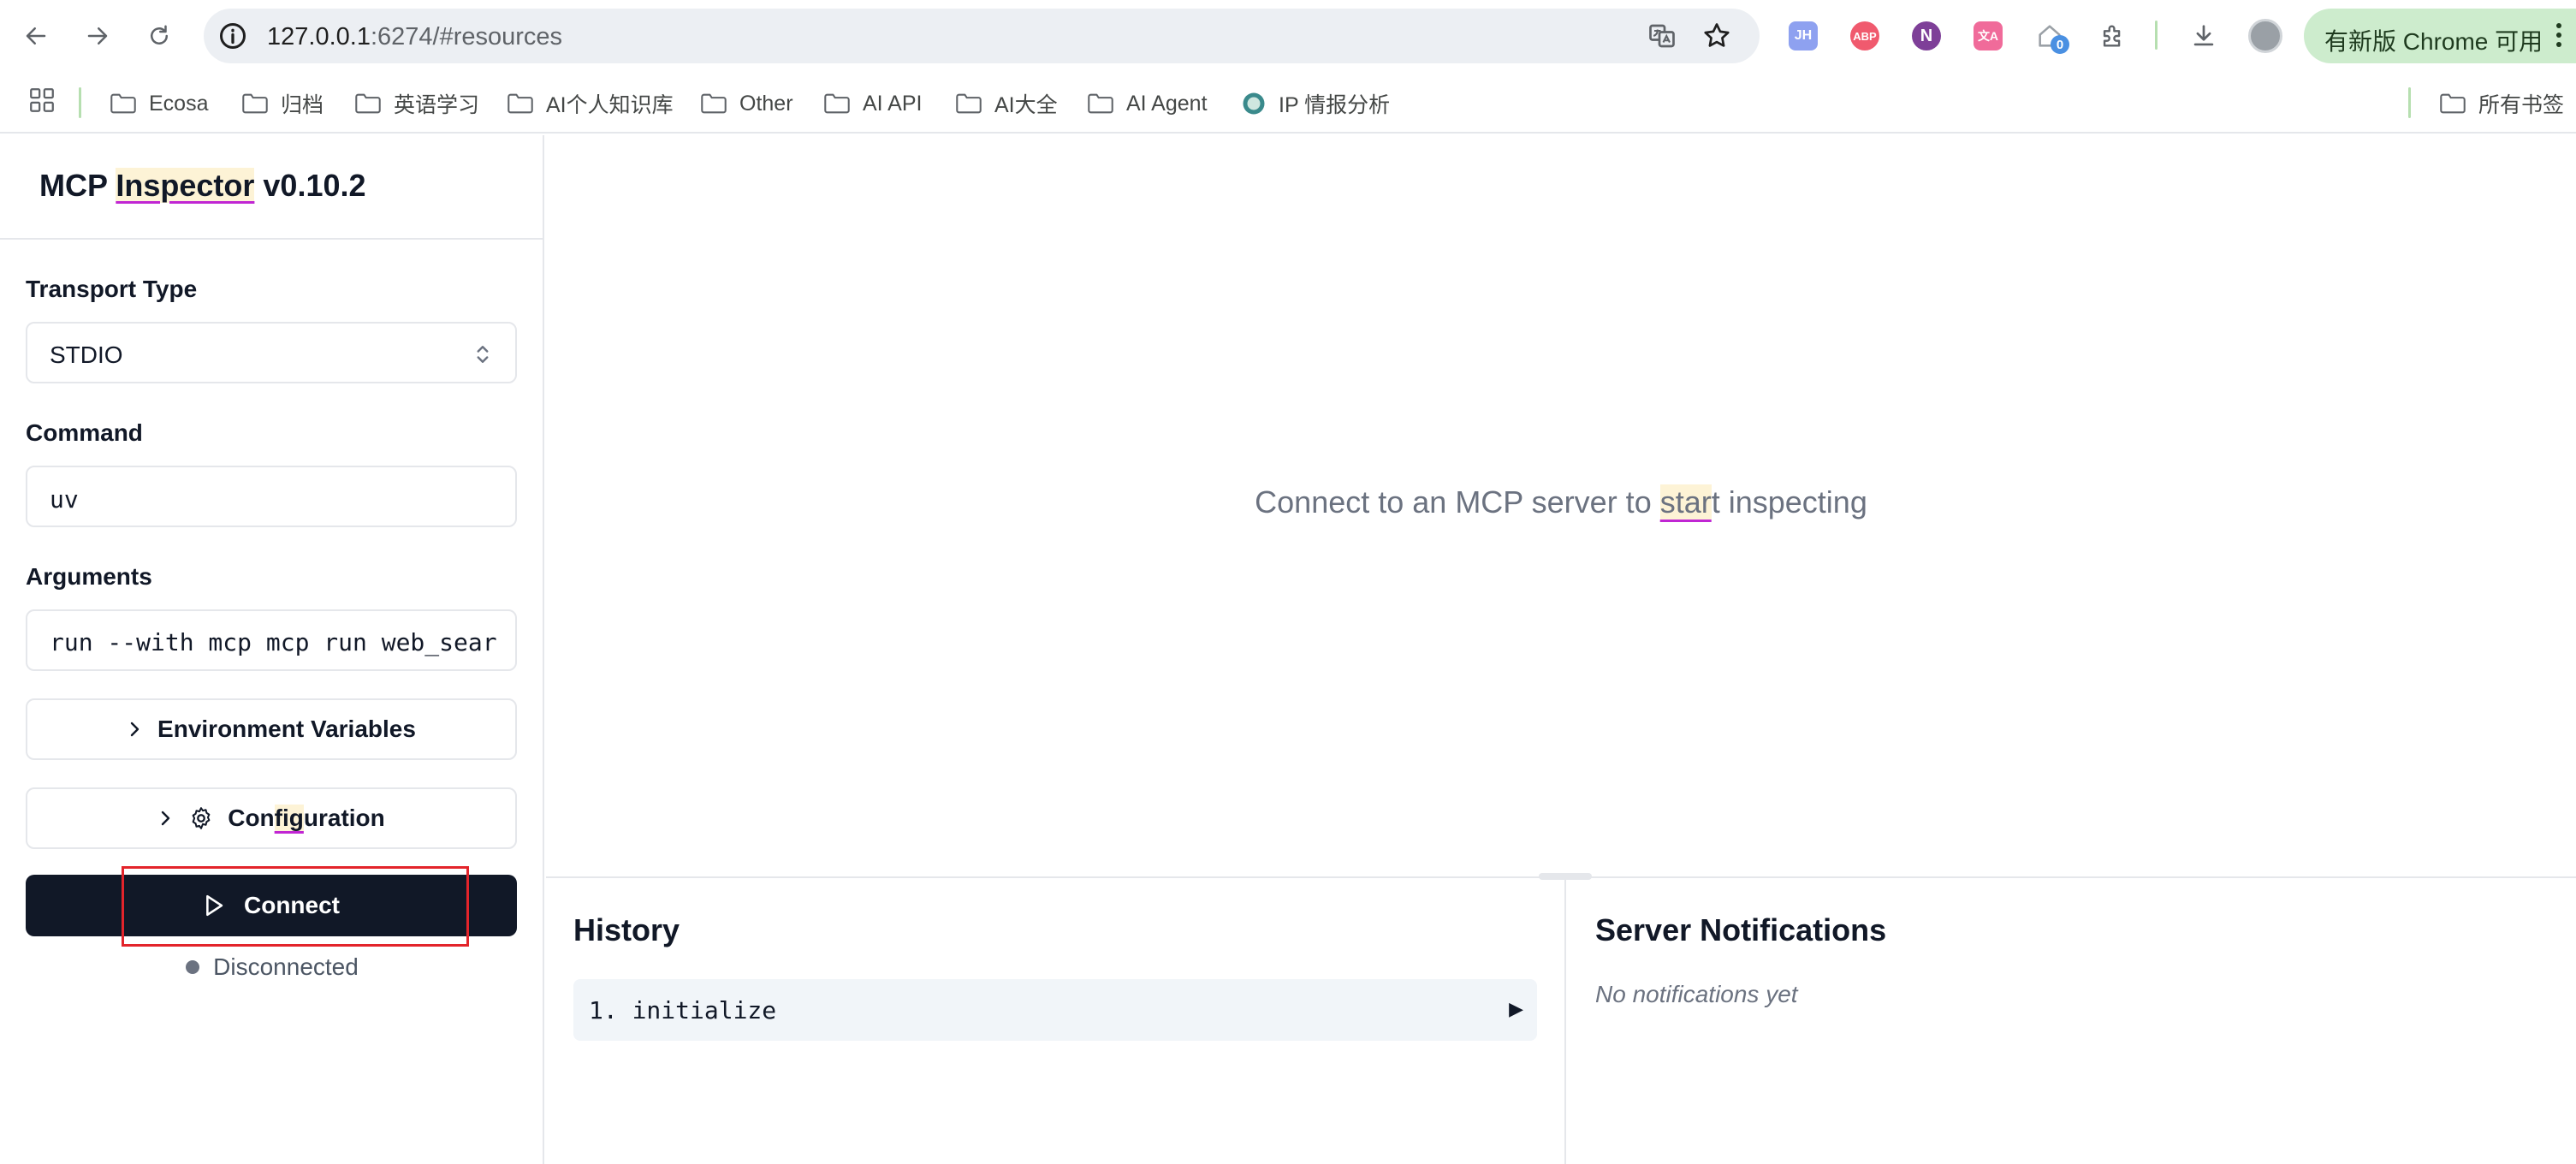 The width and height of the screenshot is (2576, 1164). I want to click on adblock-extension-icon: ABP, so click(1865, 36).